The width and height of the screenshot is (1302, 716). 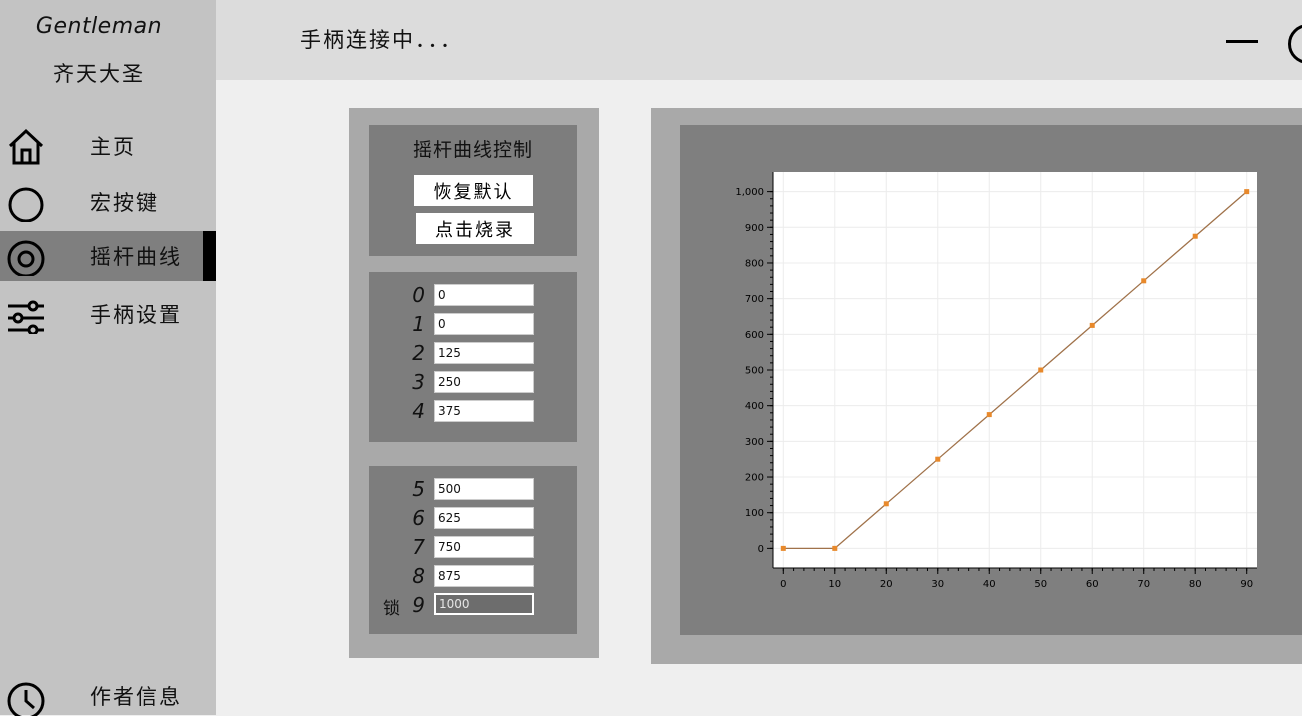 I want to click on reset-default-button: 恢复默认, so click(x=473, y=190).